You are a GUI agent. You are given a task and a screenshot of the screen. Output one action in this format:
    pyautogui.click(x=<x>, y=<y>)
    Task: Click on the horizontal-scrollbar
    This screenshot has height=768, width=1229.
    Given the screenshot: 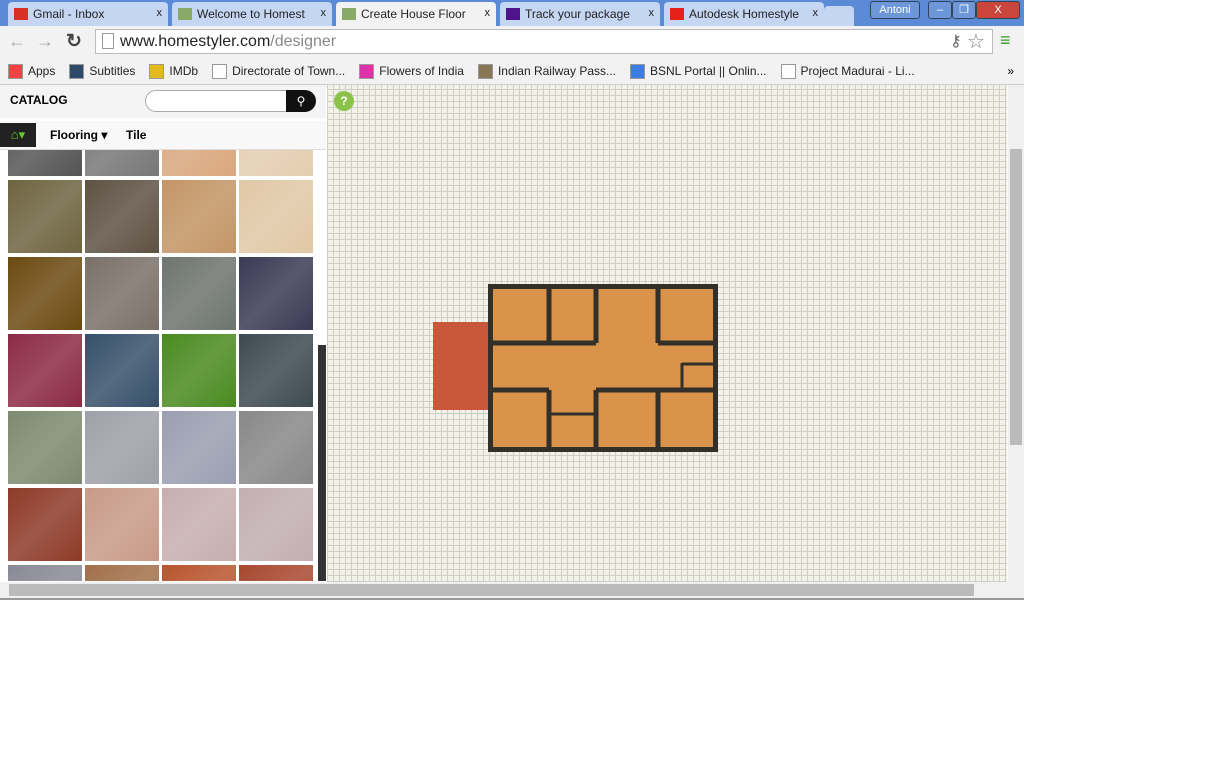 What is the action you would take?
    pyautogui.click(x=512, y=590)
    